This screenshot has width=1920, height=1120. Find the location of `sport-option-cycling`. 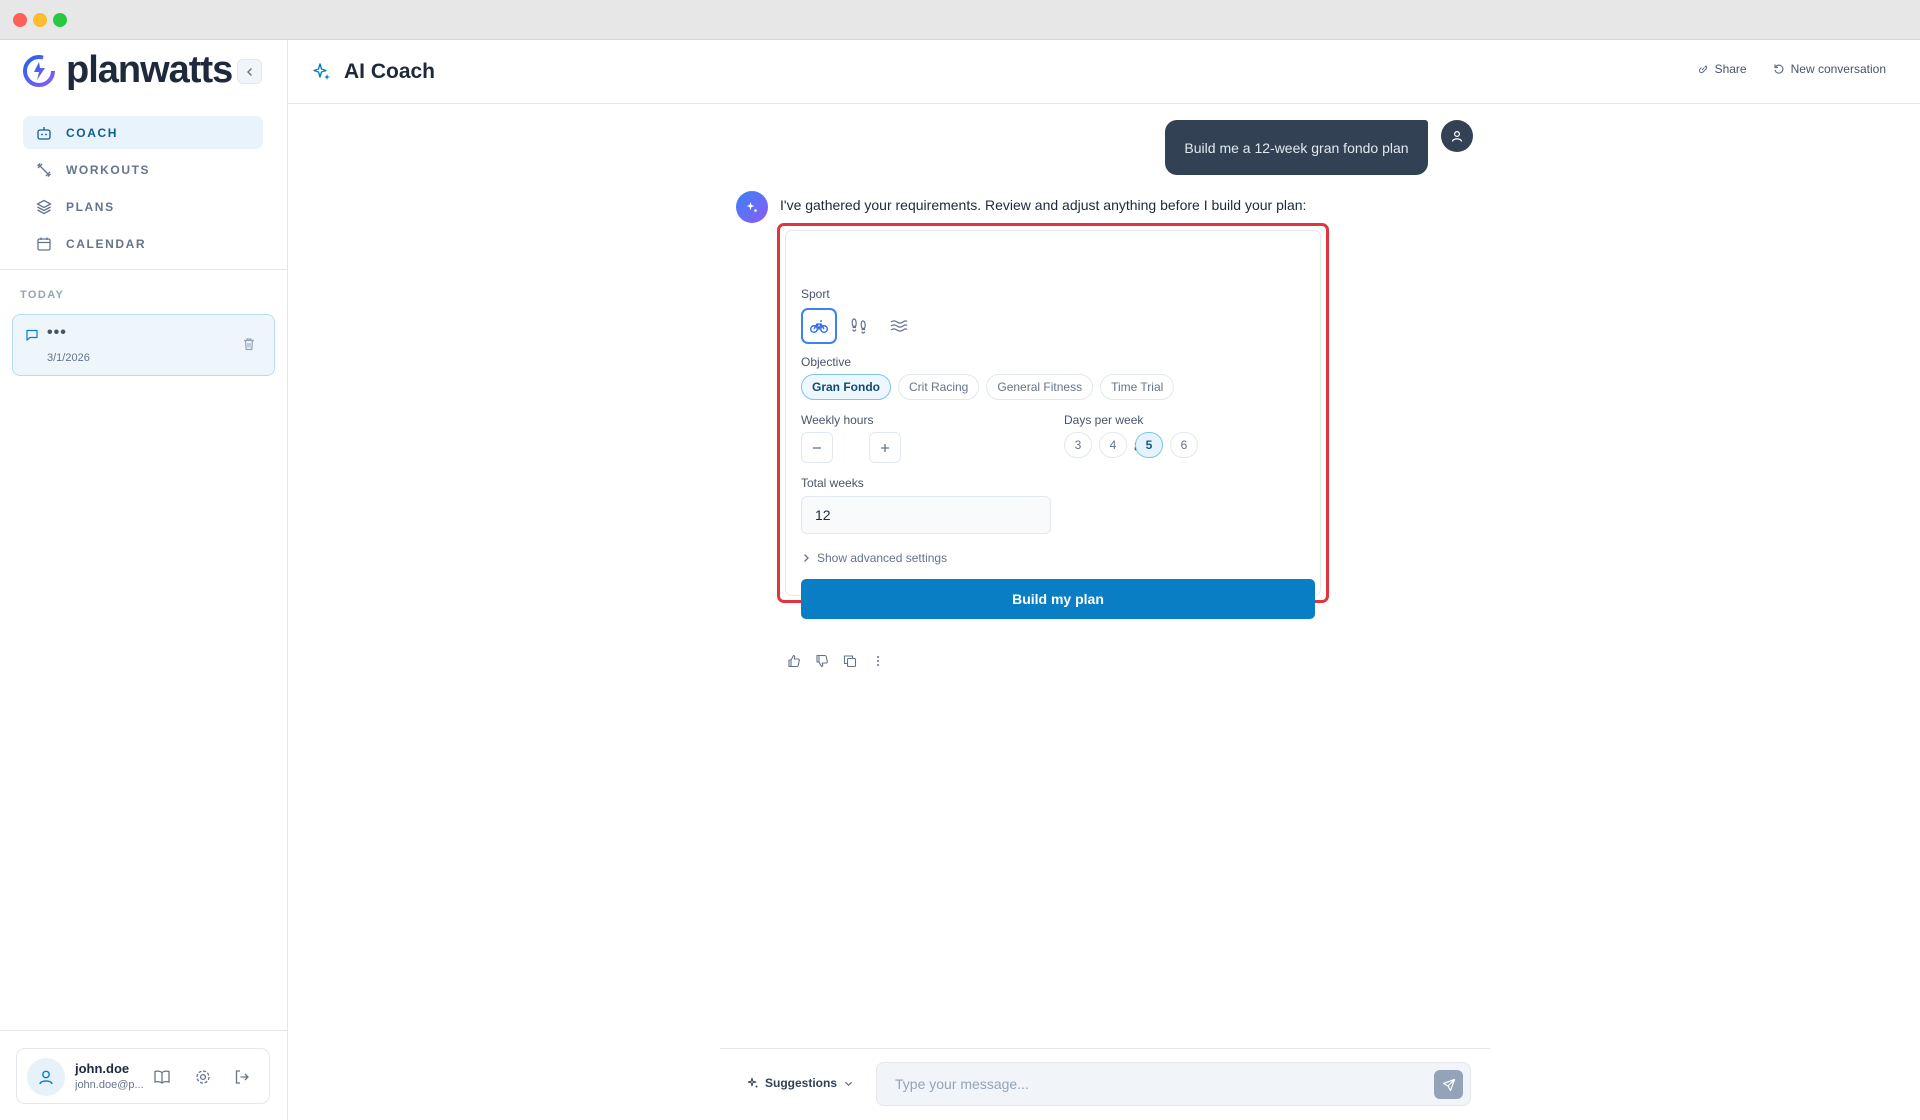

sport-option-cycling is located at coordinates (819, 326).